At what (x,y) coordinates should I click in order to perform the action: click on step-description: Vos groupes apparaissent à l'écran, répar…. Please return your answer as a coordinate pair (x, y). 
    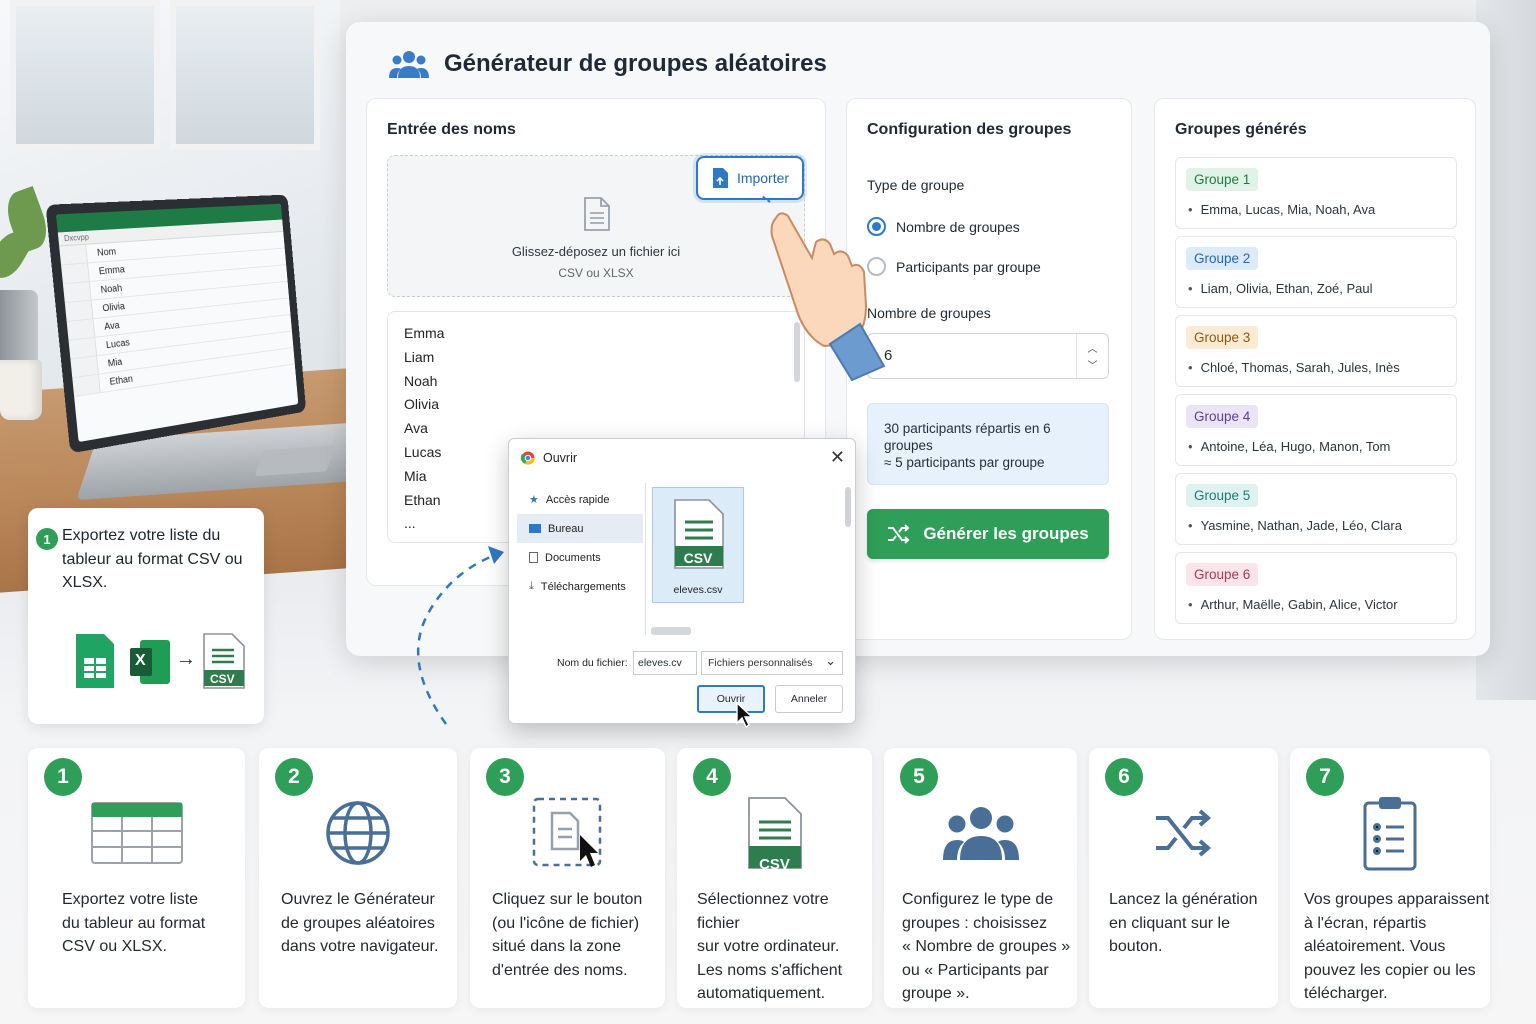
    Looking at the image, I should click on (1396, 947).